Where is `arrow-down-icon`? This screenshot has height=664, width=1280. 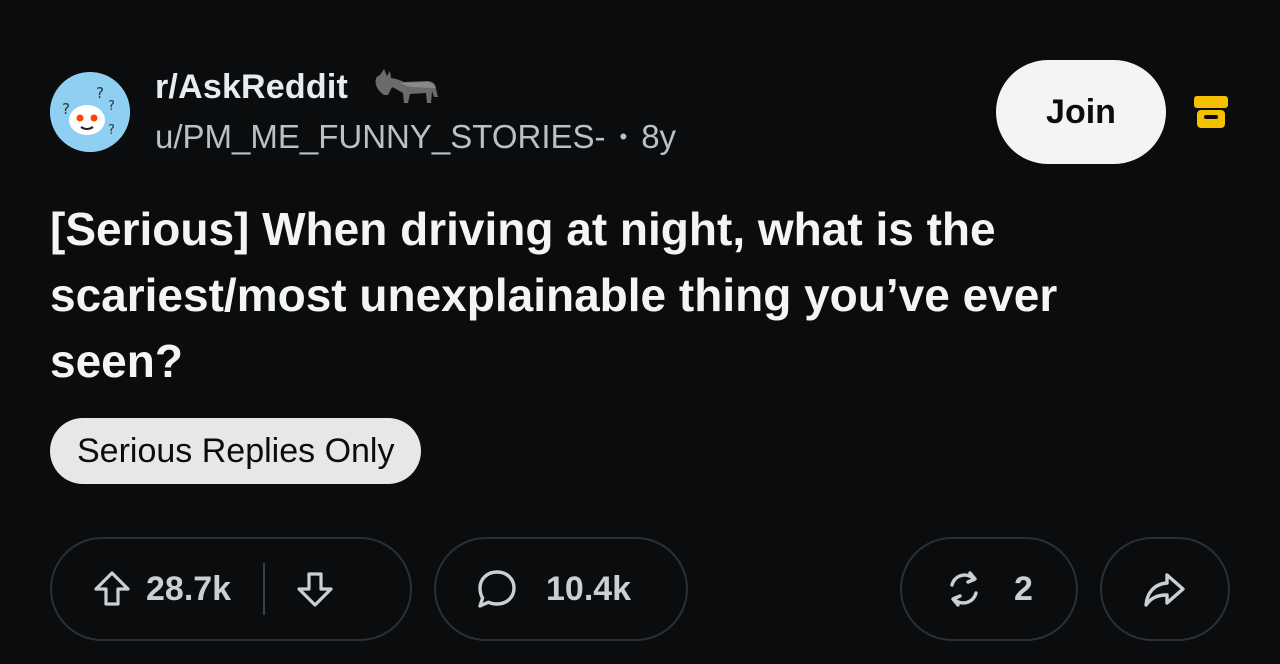 arrow-down-icon is located at coordinates (315, 589).